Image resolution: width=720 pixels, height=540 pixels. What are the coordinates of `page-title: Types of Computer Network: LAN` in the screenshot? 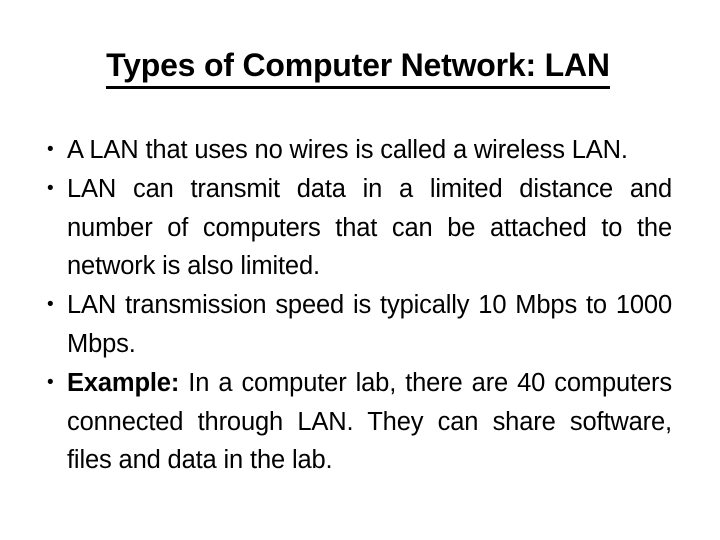 It's located at (358, 67).